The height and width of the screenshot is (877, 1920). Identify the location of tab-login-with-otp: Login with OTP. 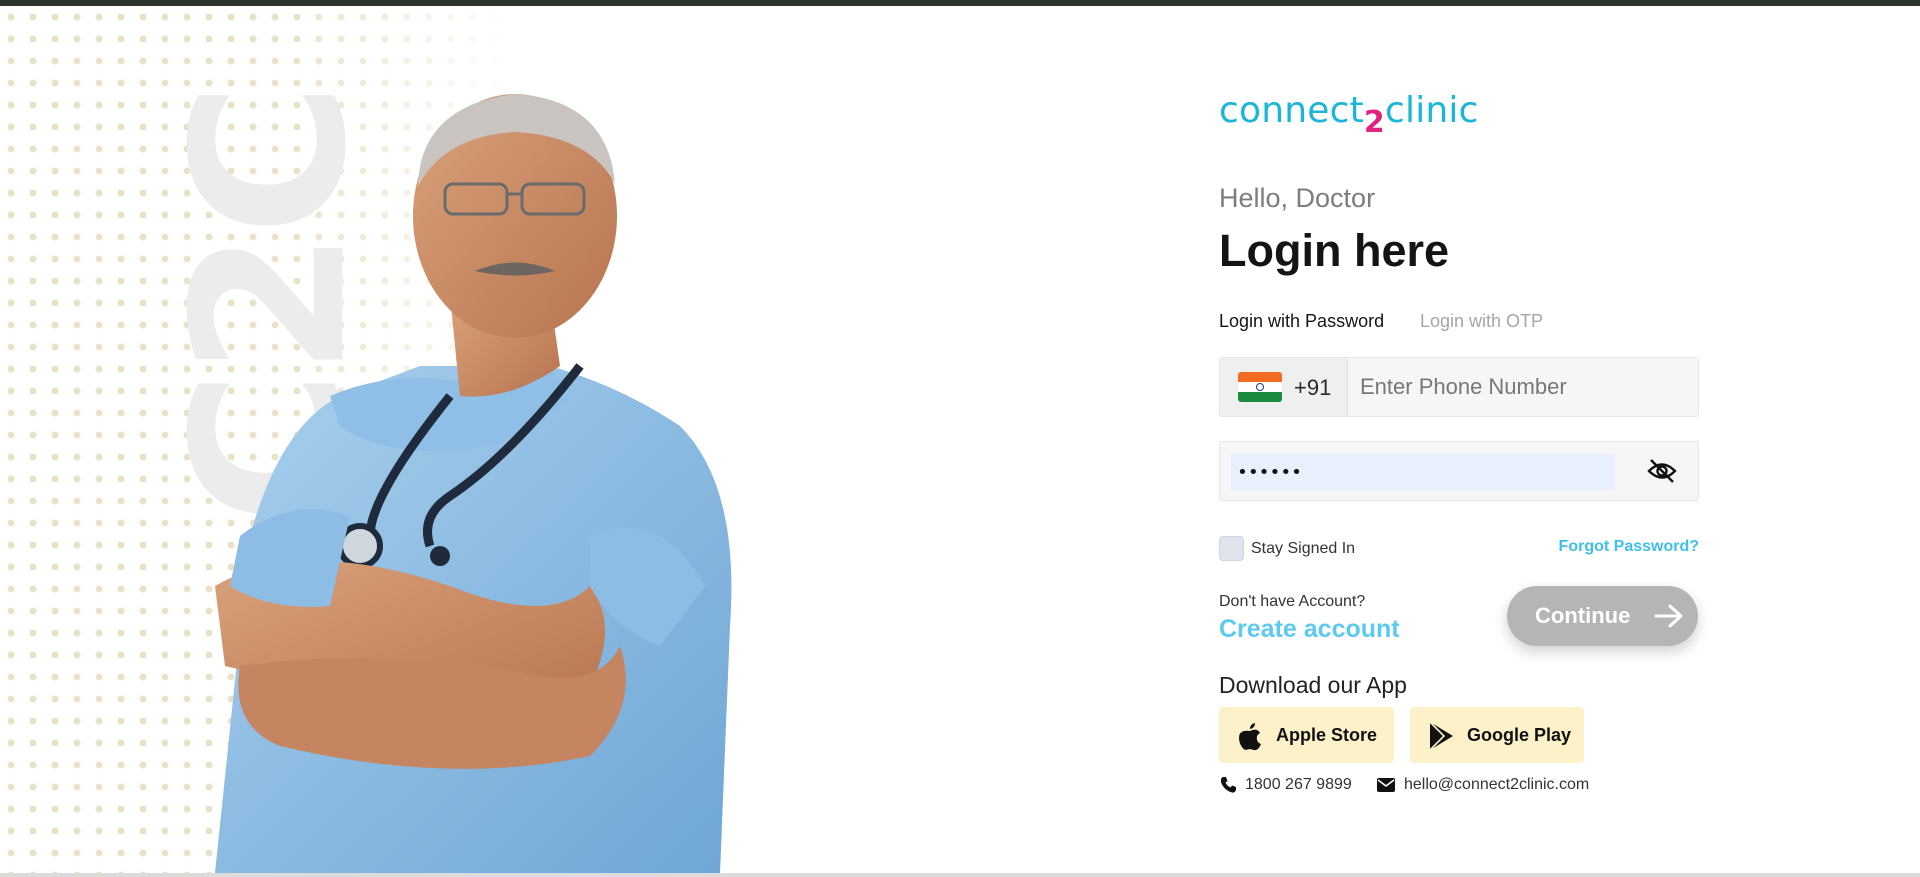
(1481, 321).